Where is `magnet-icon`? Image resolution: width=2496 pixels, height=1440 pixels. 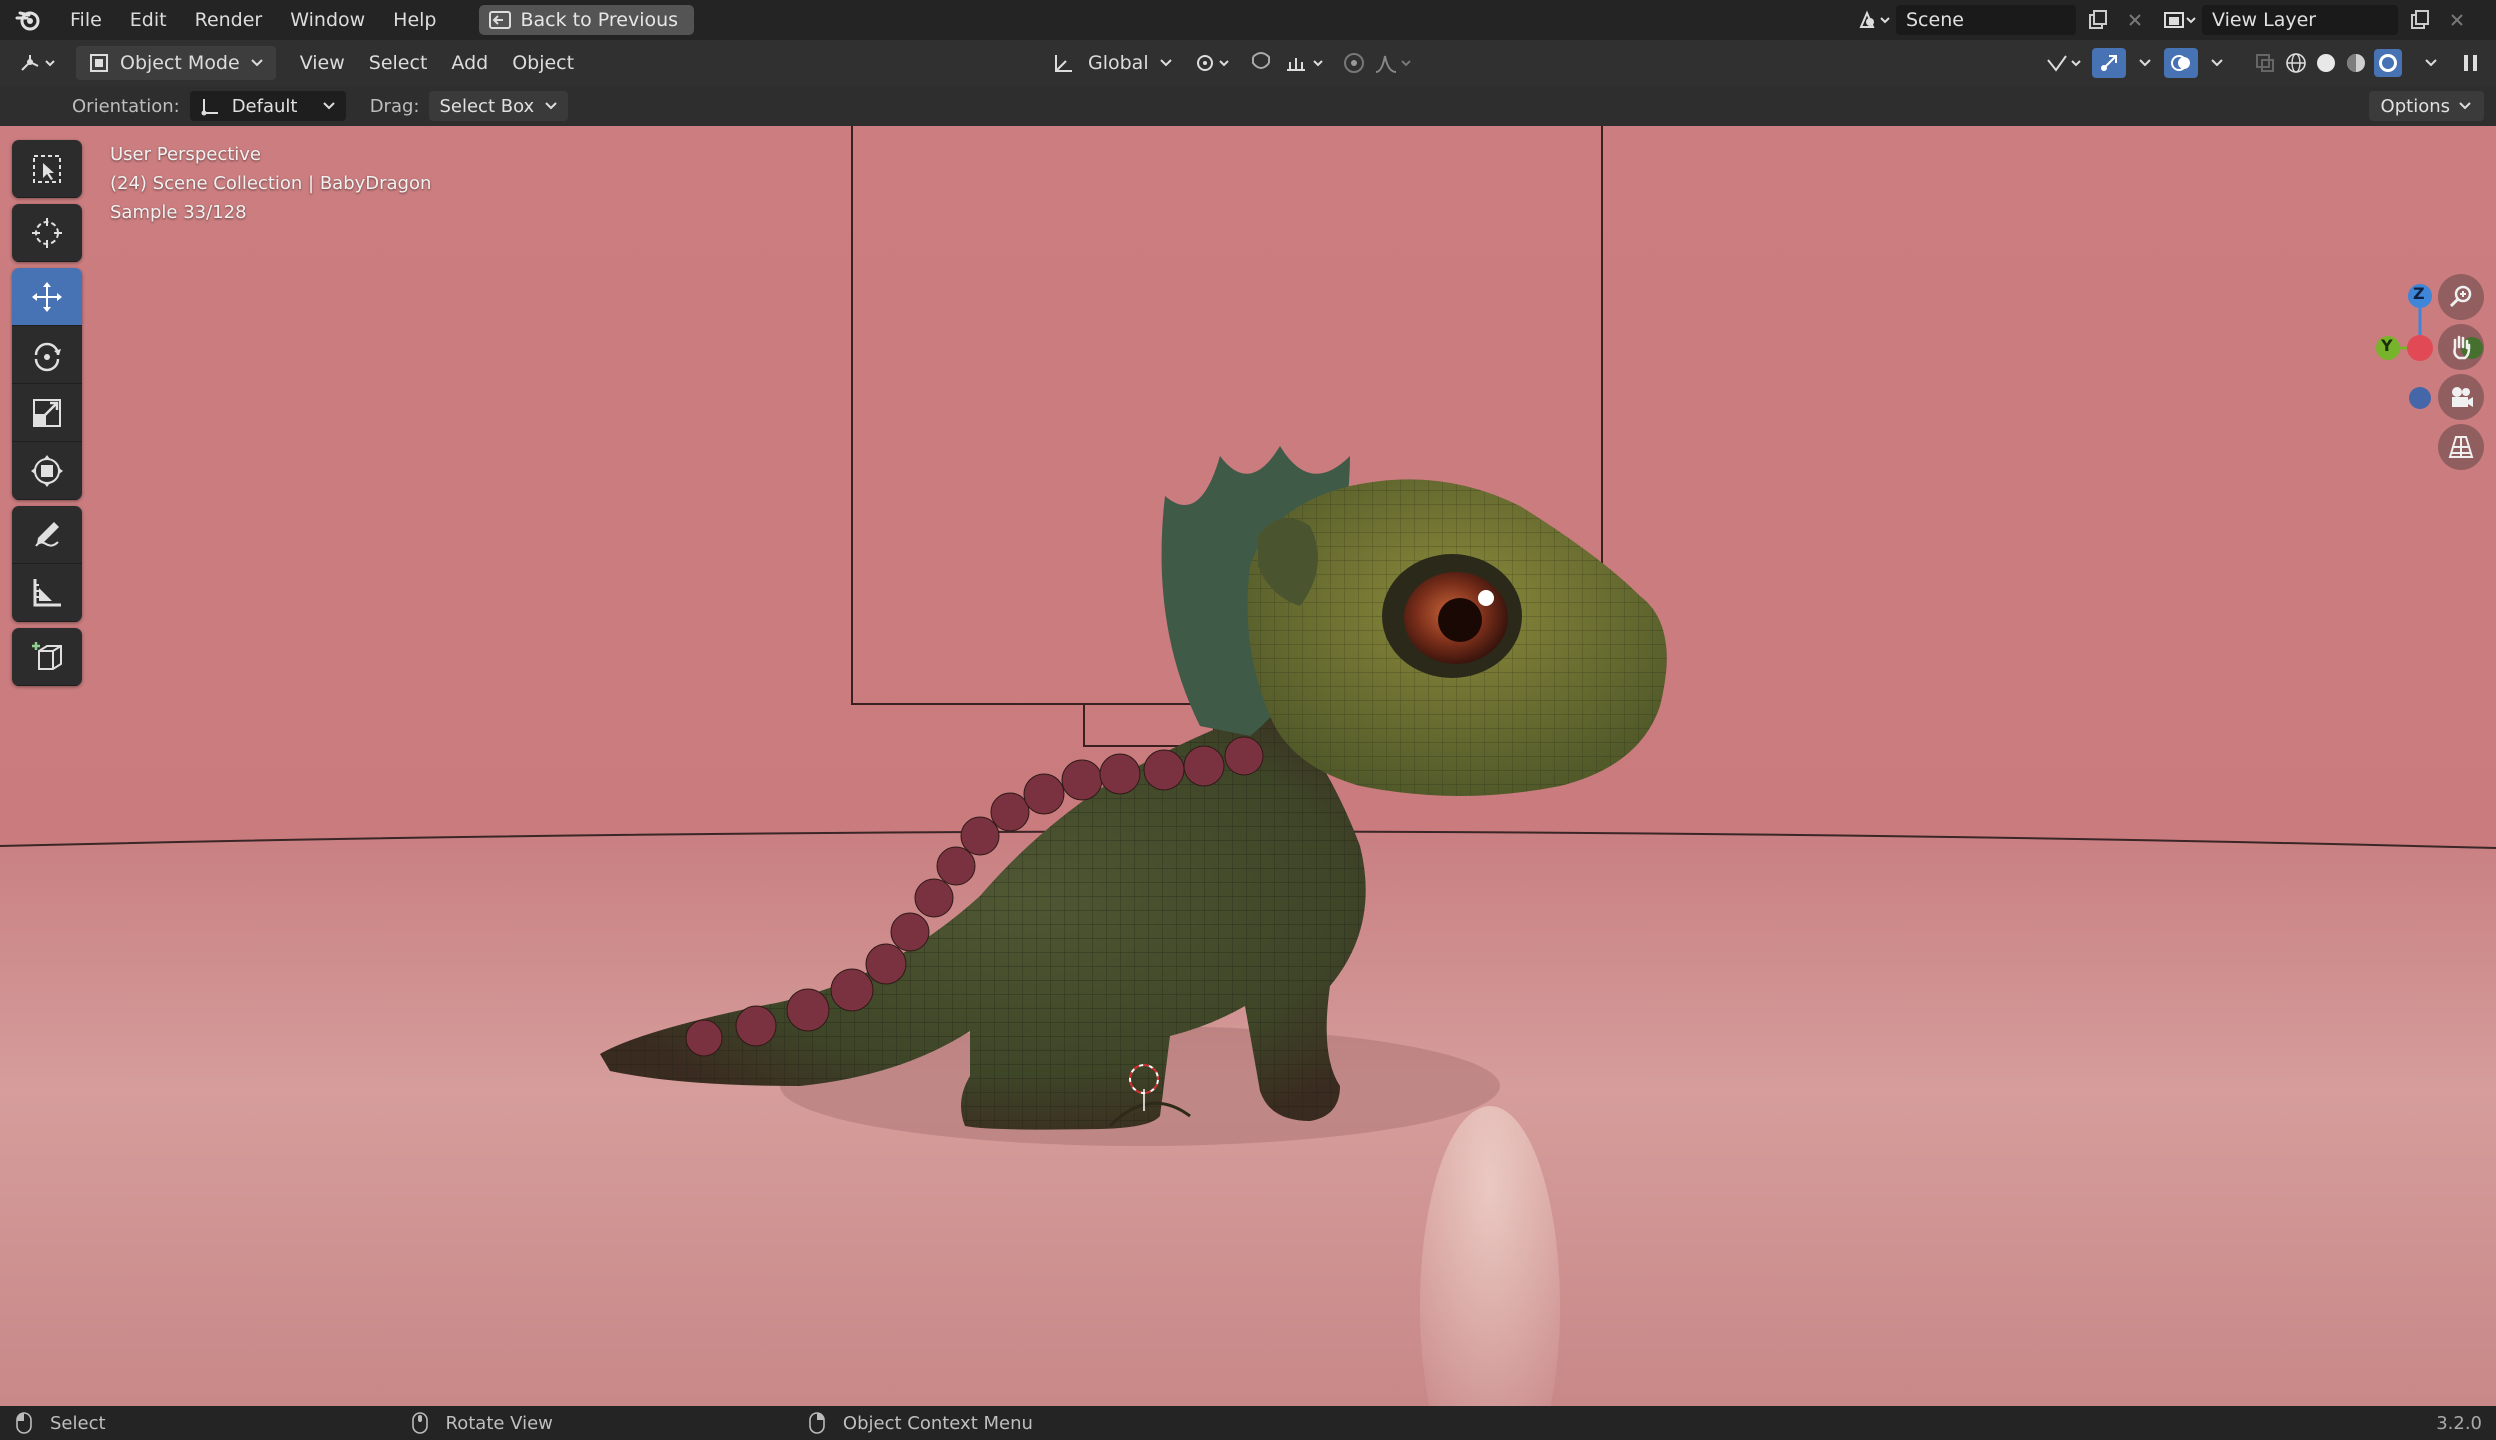 magnet-icon is located at coordinates (1261, 63).